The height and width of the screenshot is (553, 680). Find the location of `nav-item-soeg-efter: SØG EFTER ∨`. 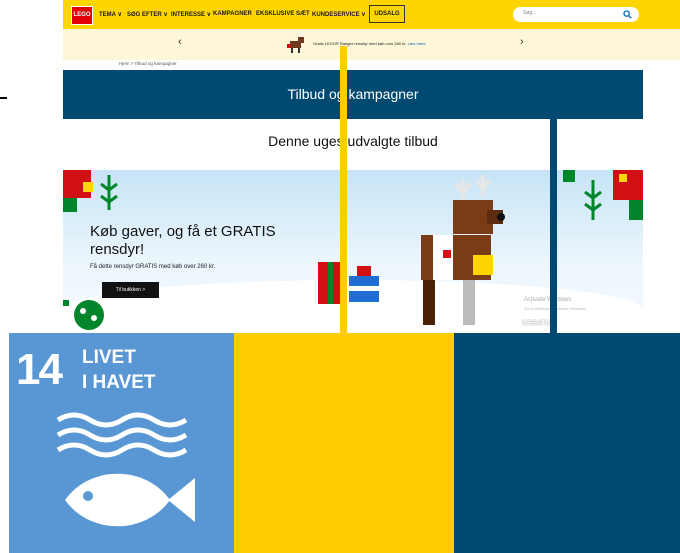

nav-item-soeg-efter: SØG EFTER ∨ is located at coordinates (147, 14).